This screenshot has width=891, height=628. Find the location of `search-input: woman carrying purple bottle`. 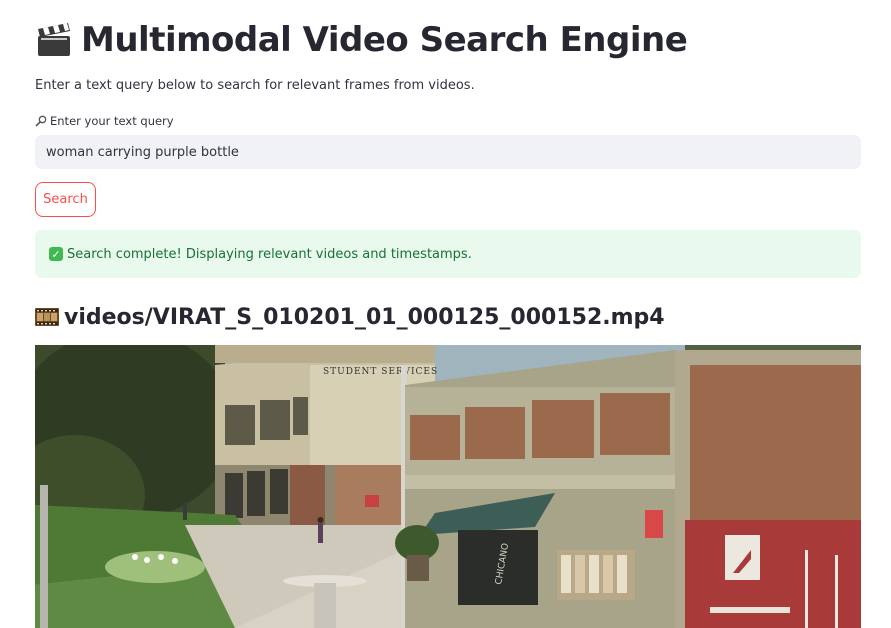

search-input: woman carrying purple bottle is located at coordinates (448, 152).